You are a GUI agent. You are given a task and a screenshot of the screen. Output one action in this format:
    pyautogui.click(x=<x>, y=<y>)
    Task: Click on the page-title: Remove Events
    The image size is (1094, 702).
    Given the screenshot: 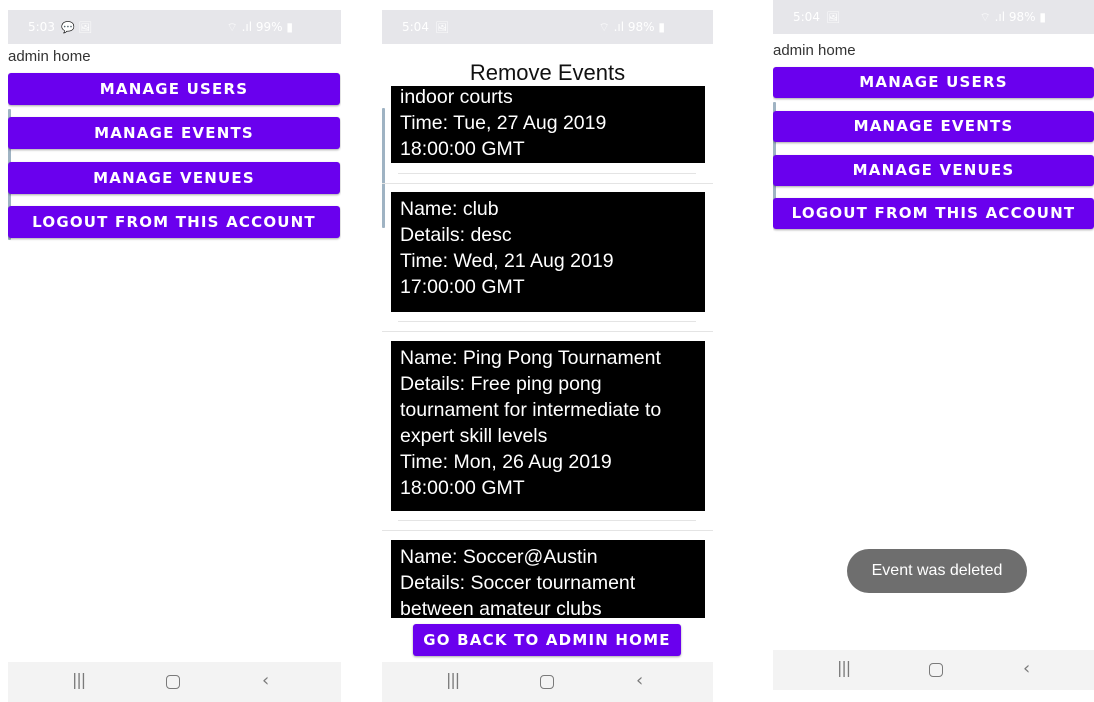 What is the action you would take?
    pyautogui.click(x=547, y=72)
    